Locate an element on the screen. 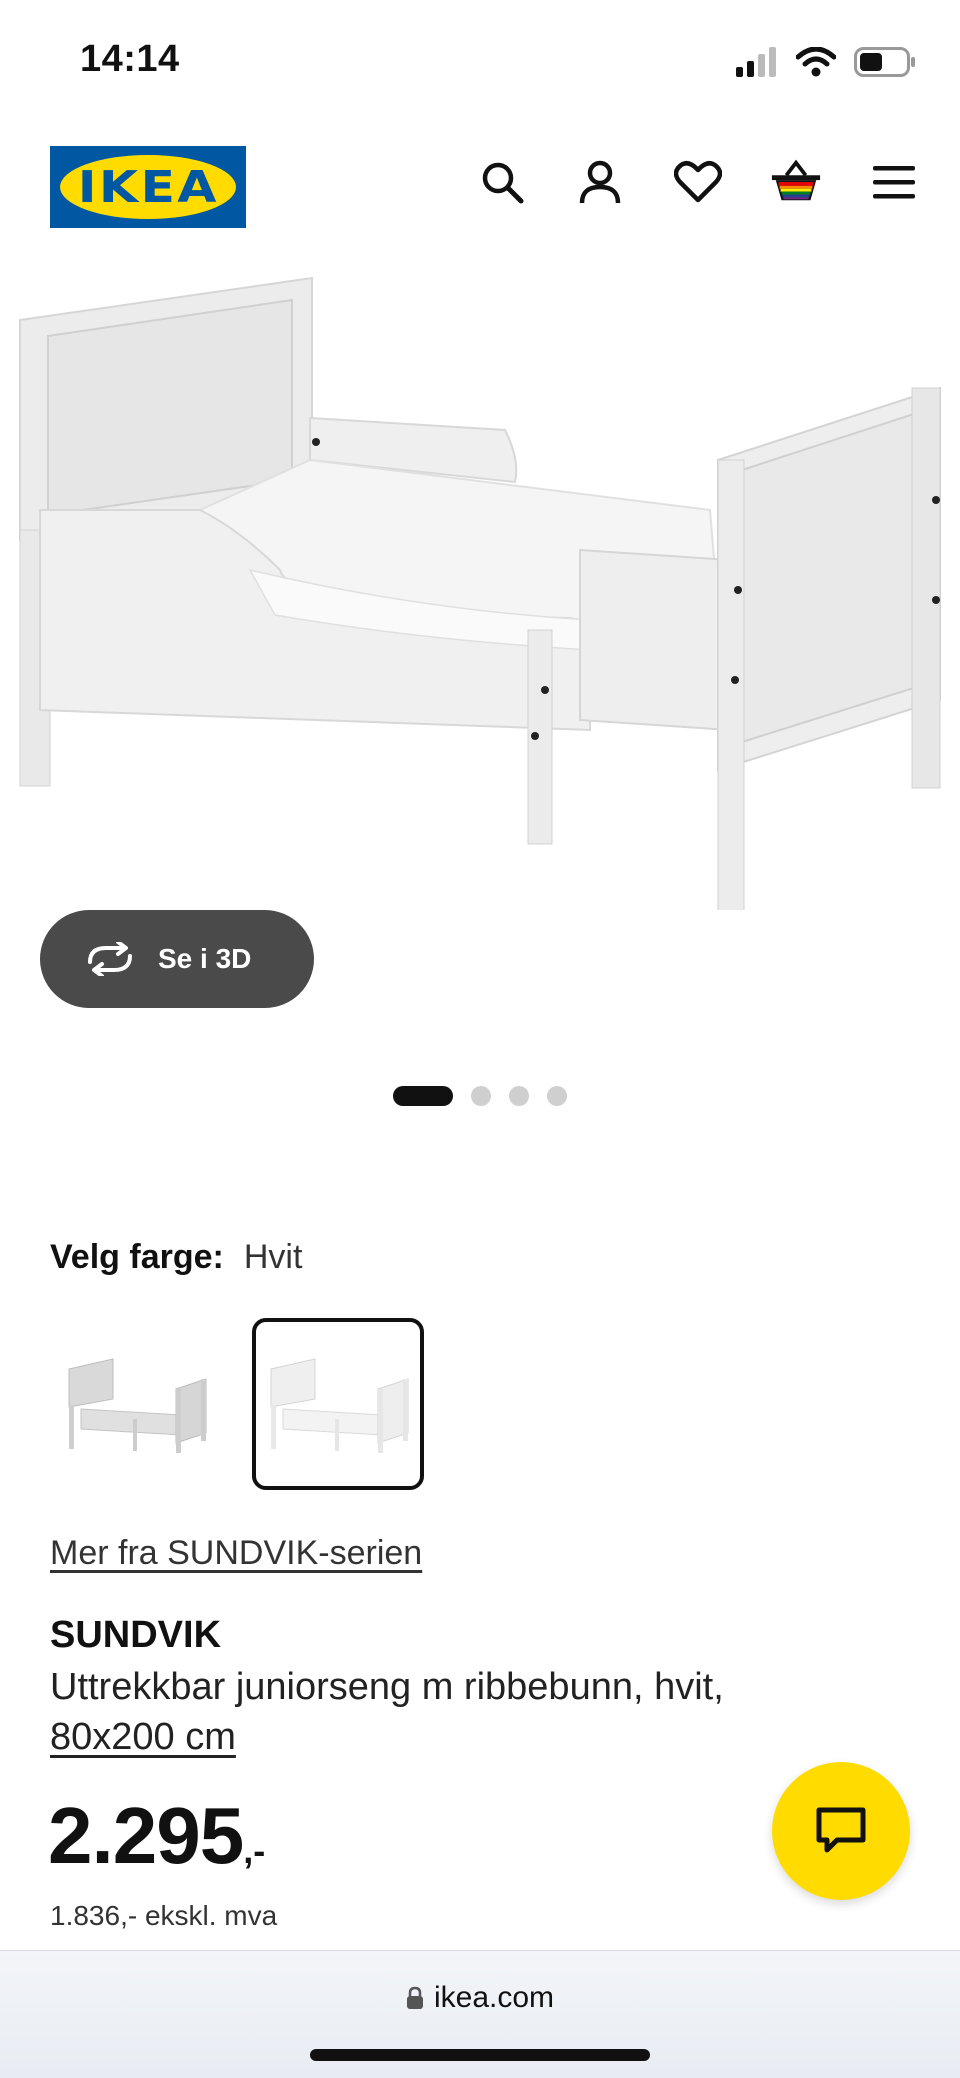 The height and width of the screenshot is (2078, 960). logo-oval: IKEA is located at coordinates (148, 187).